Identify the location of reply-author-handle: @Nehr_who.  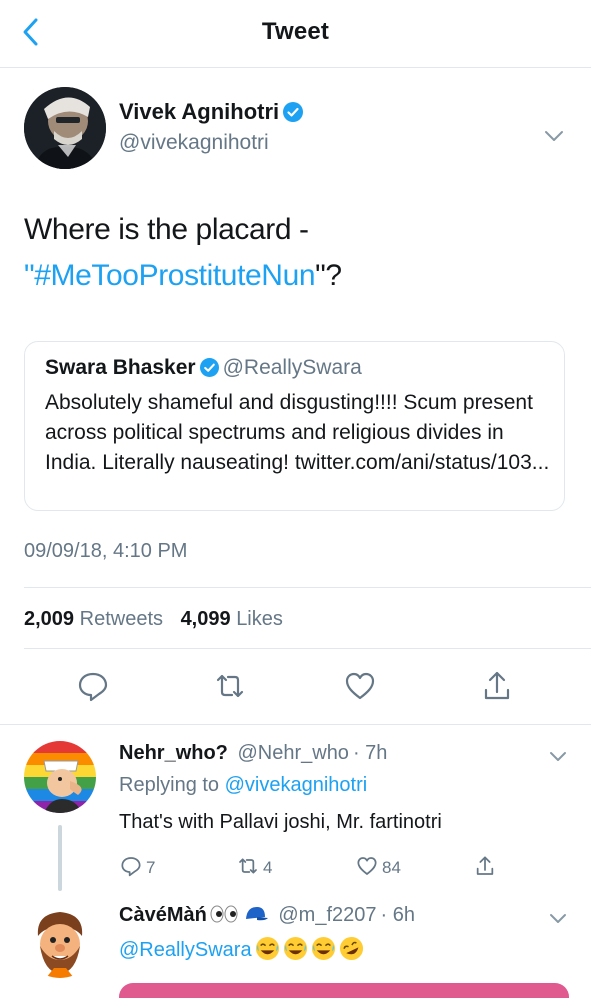
(292, 753).